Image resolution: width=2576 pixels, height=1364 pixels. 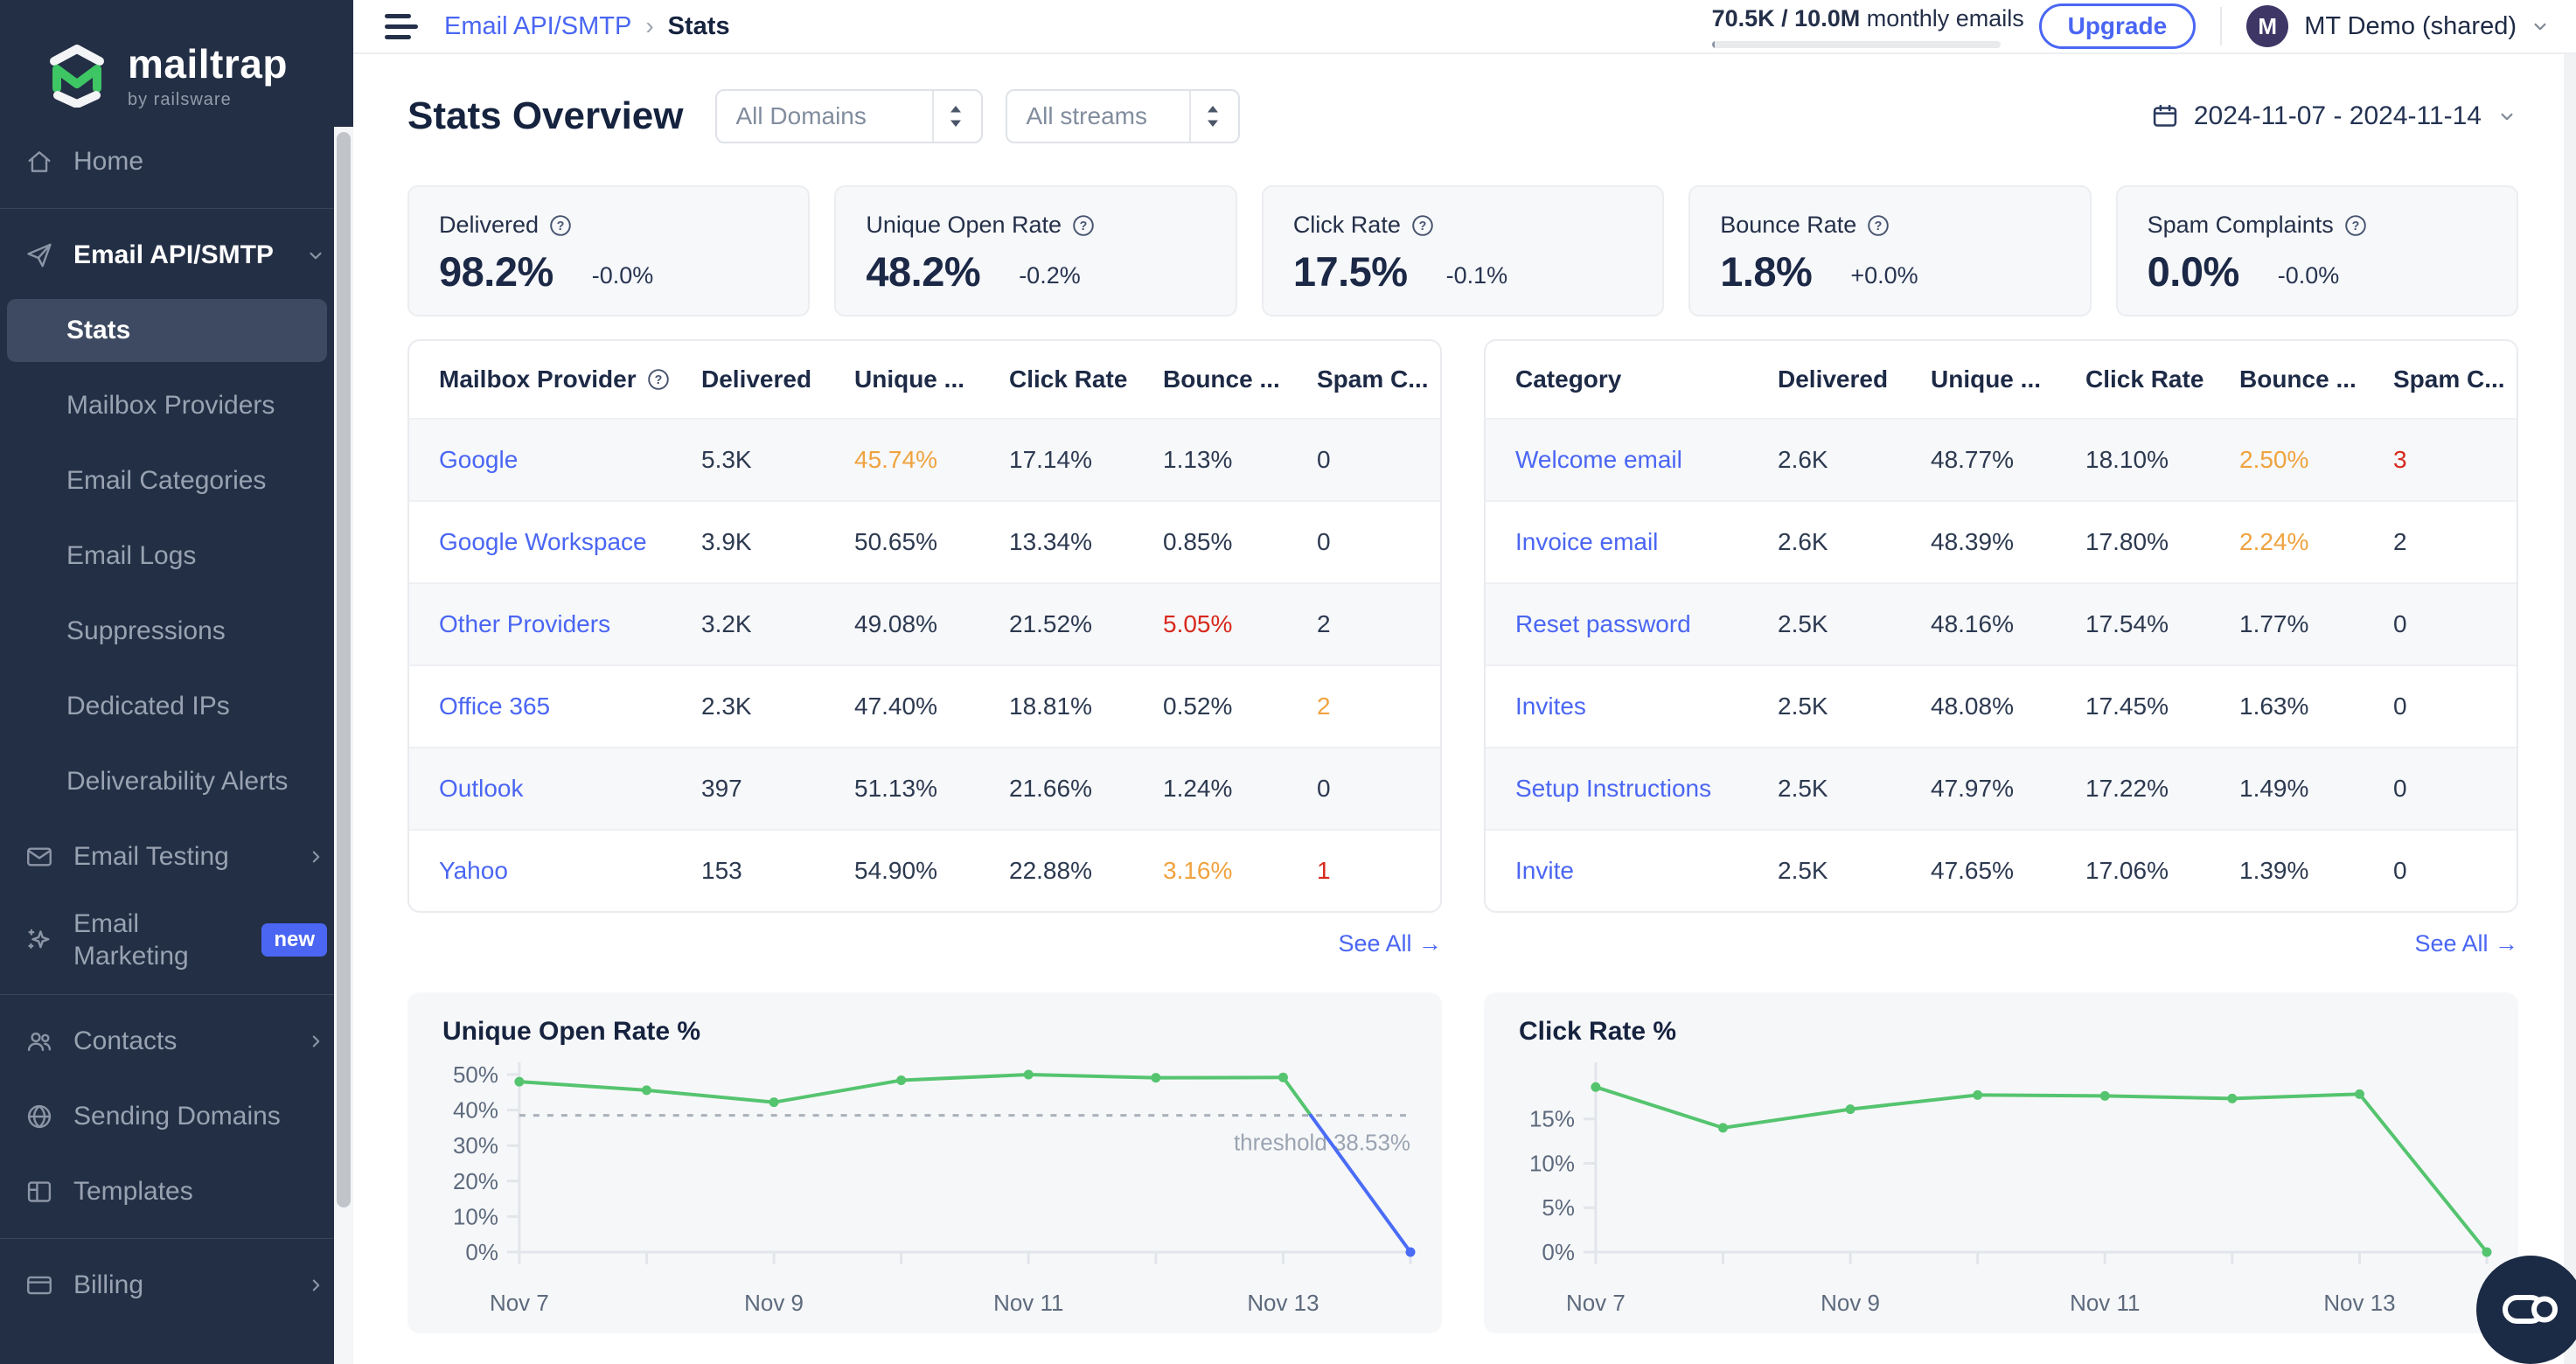 I want to click on metric-delta: -0.0%, so click(x=622, y=276).